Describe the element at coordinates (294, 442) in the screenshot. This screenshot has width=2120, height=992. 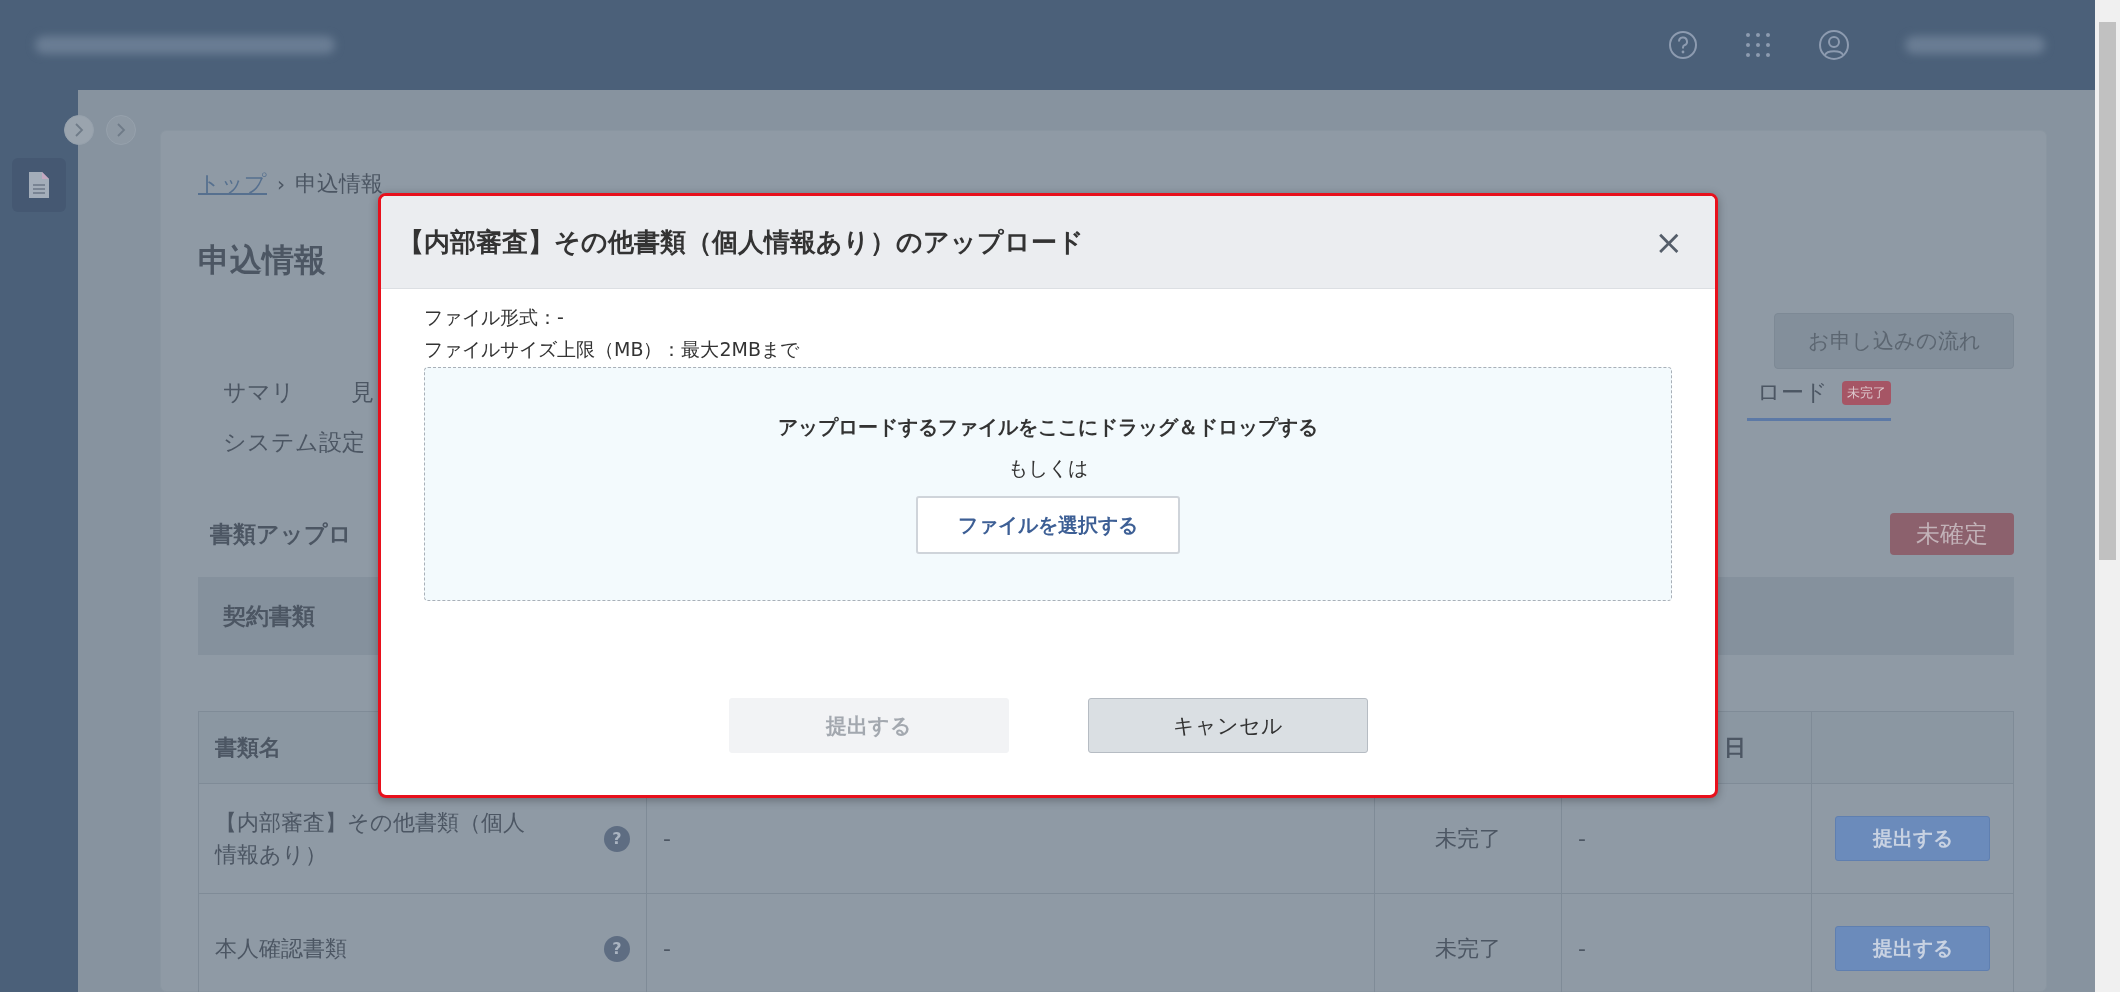
I see `tab-label: システム設定` at that location.